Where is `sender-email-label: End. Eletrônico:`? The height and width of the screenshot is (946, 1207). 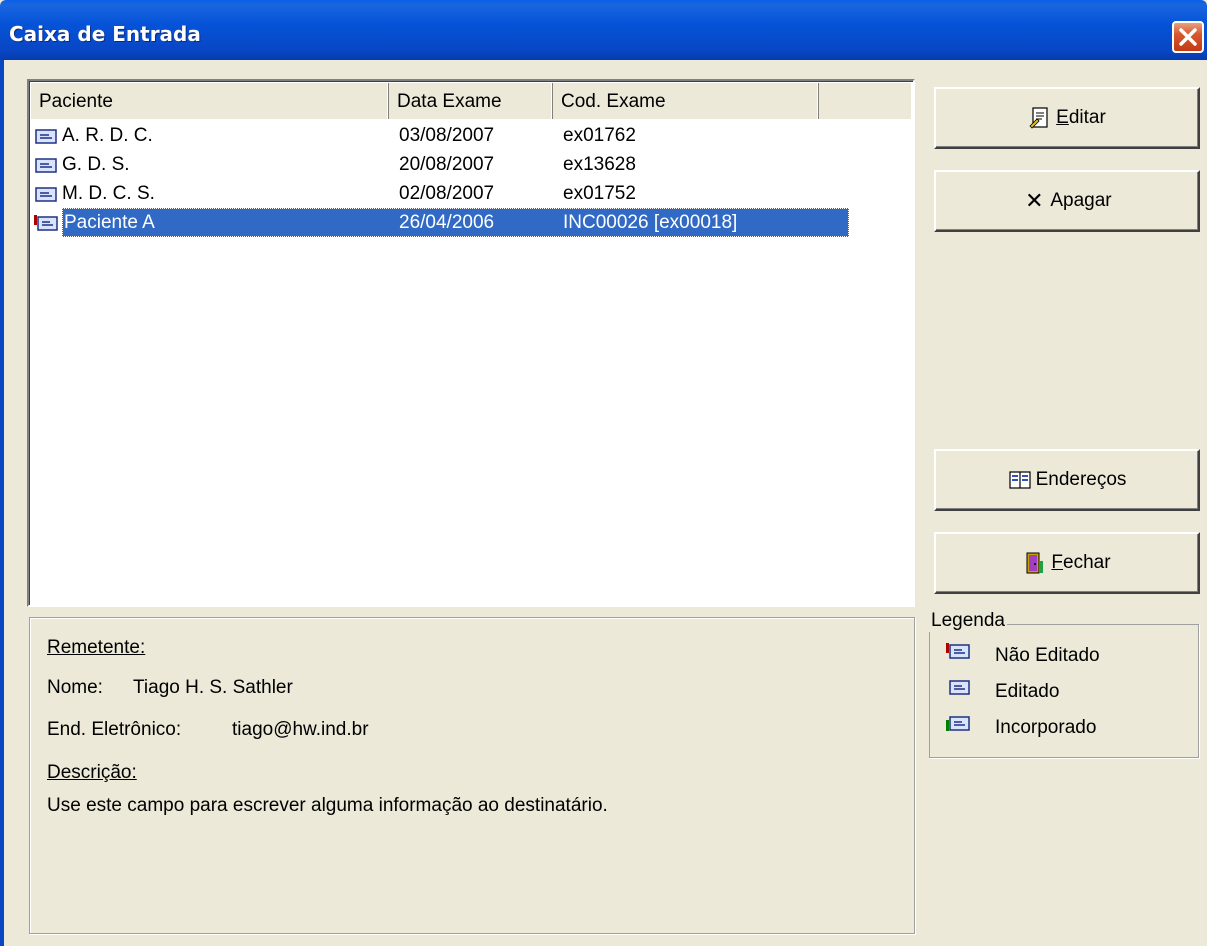 sender-email-label: End. Eletrônico: is located at coordinates (114, 729).